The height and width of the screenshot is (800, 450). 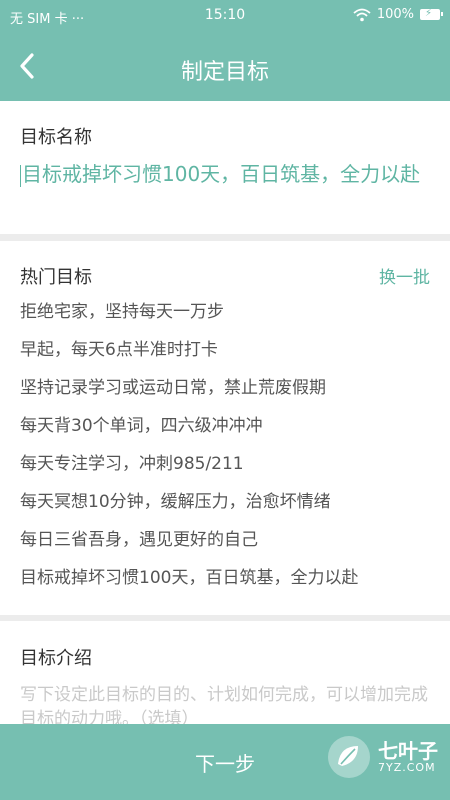 What do you see at coordinates (431, 14) in the screenshot?
I see `battery-icon: ⚡` at bounding box center [431, 14].